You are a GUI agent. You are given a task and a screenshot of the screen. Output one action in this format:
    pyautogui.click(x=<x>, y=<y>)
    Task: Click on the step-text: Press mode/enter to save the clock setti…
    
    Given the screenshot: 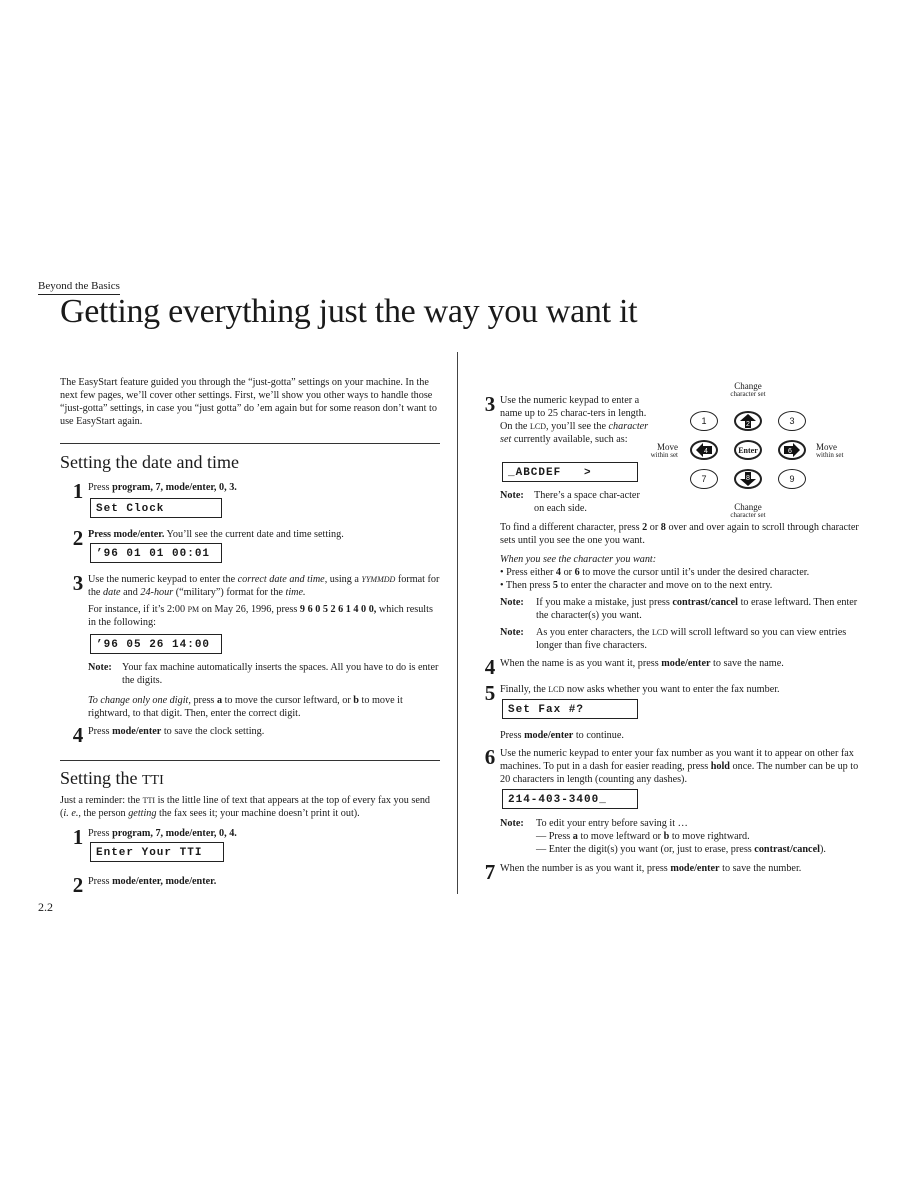 What is the action you would take?
    pyautogui.click(x=176, y=731)
    